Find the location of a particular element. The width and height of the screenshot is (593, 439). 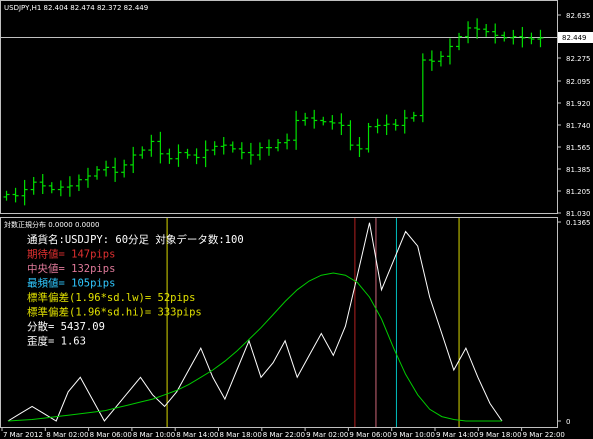

info-line: 分散= 5437.09 is located at coordinates (66, 326).